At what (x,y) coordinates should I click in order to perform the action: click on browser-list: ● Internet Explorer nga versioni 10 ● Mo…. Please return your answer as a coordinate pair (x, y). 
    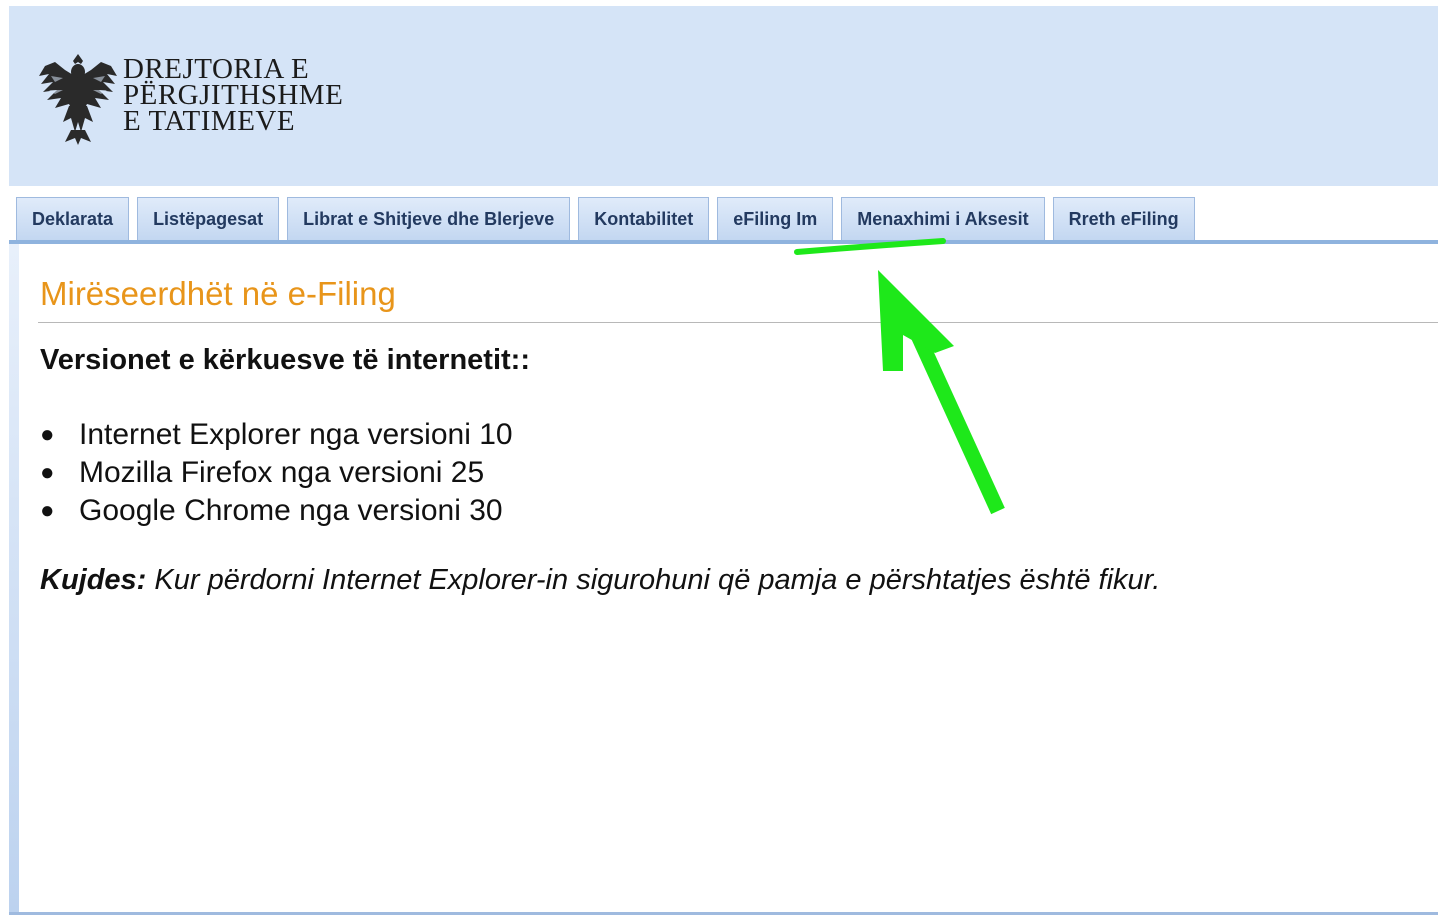
    Looking at the image, I should click on (276, 473).